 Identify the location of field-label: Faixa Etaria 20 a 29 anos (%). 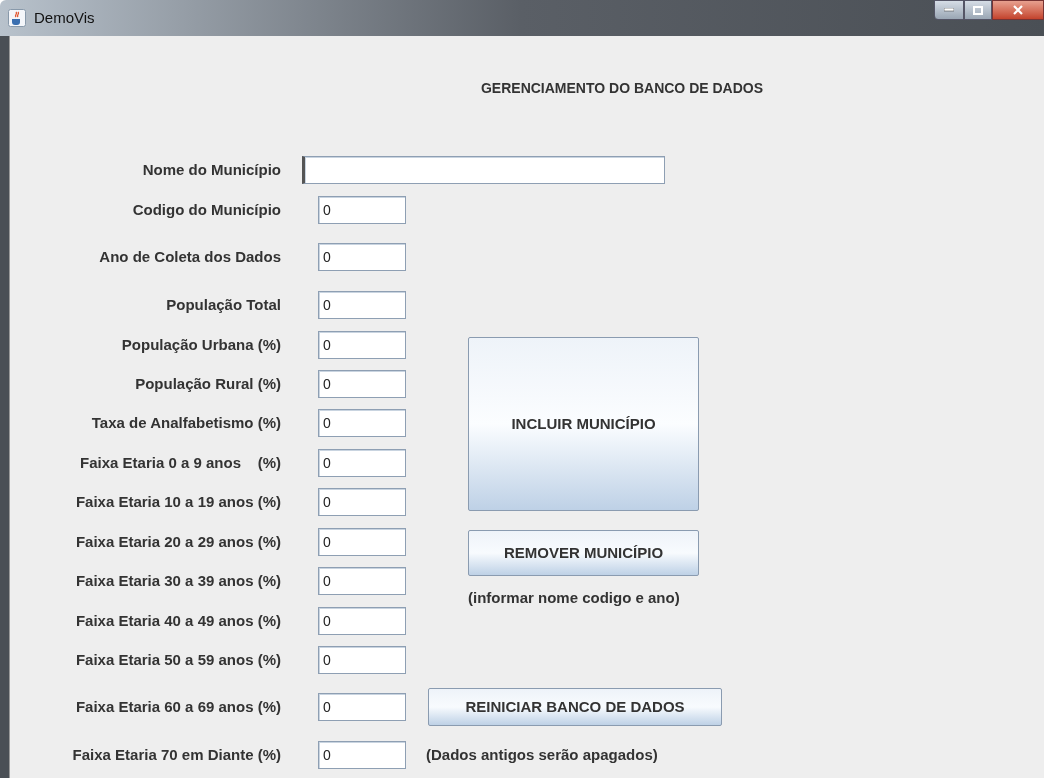
(177, 541).